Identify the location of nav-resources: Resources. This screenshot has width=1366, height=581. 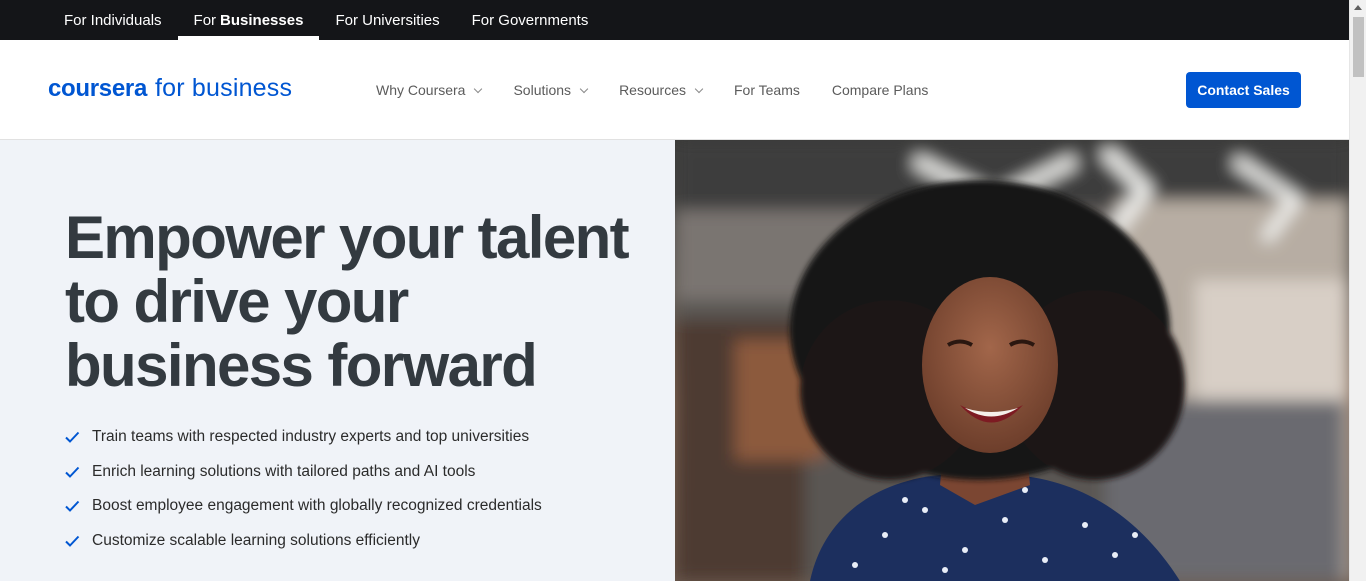
(661, 90).